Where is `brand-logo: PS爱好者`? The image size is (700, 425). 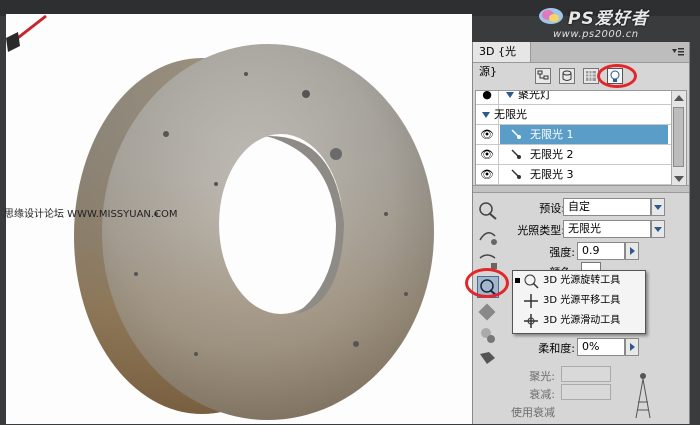
brand-logo: PS爱好者 is located at coordinates (593, 16).